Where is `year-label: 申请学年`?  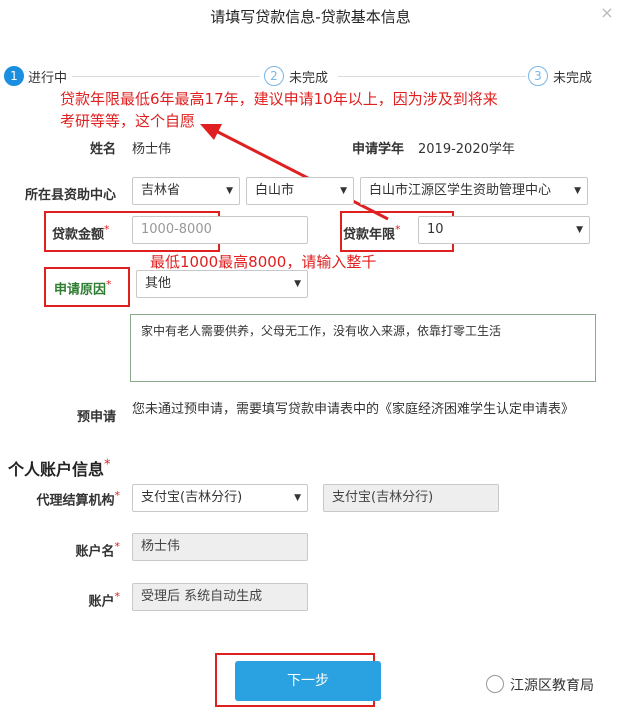
year-label: 申请学年 is located at coordinates (377, 149).